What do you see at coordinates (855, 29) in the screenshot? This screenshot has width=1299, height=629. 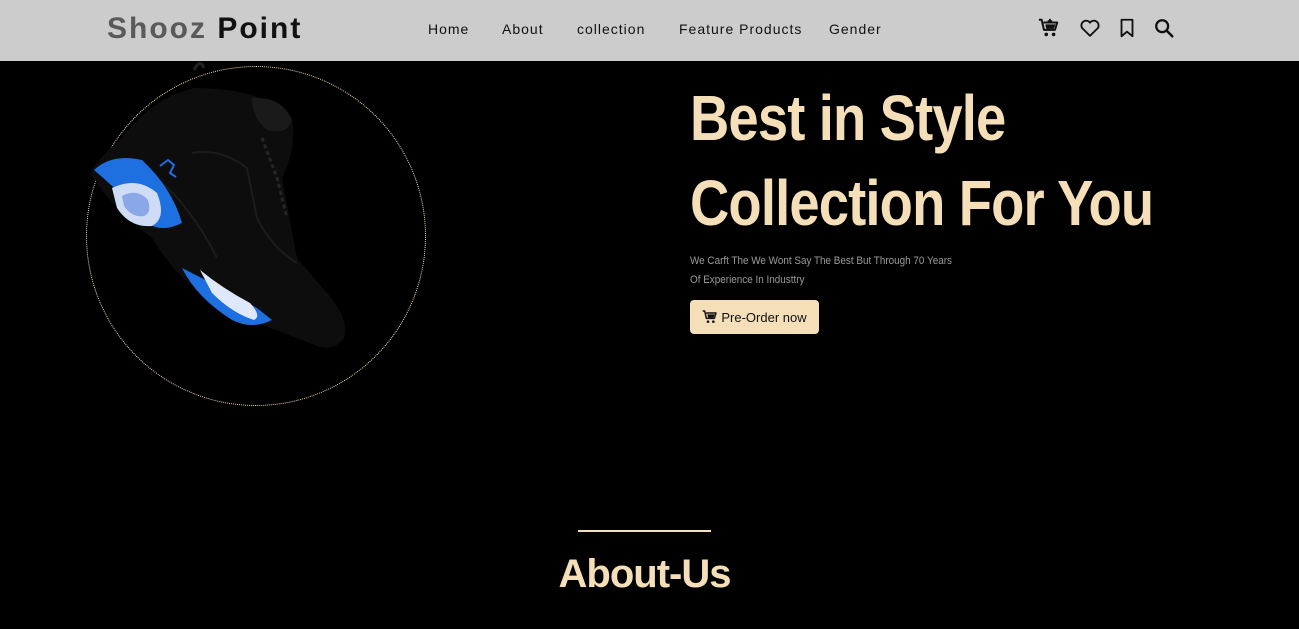 I see `nav-link-gender: Gender` at bounding box center [855, 29].